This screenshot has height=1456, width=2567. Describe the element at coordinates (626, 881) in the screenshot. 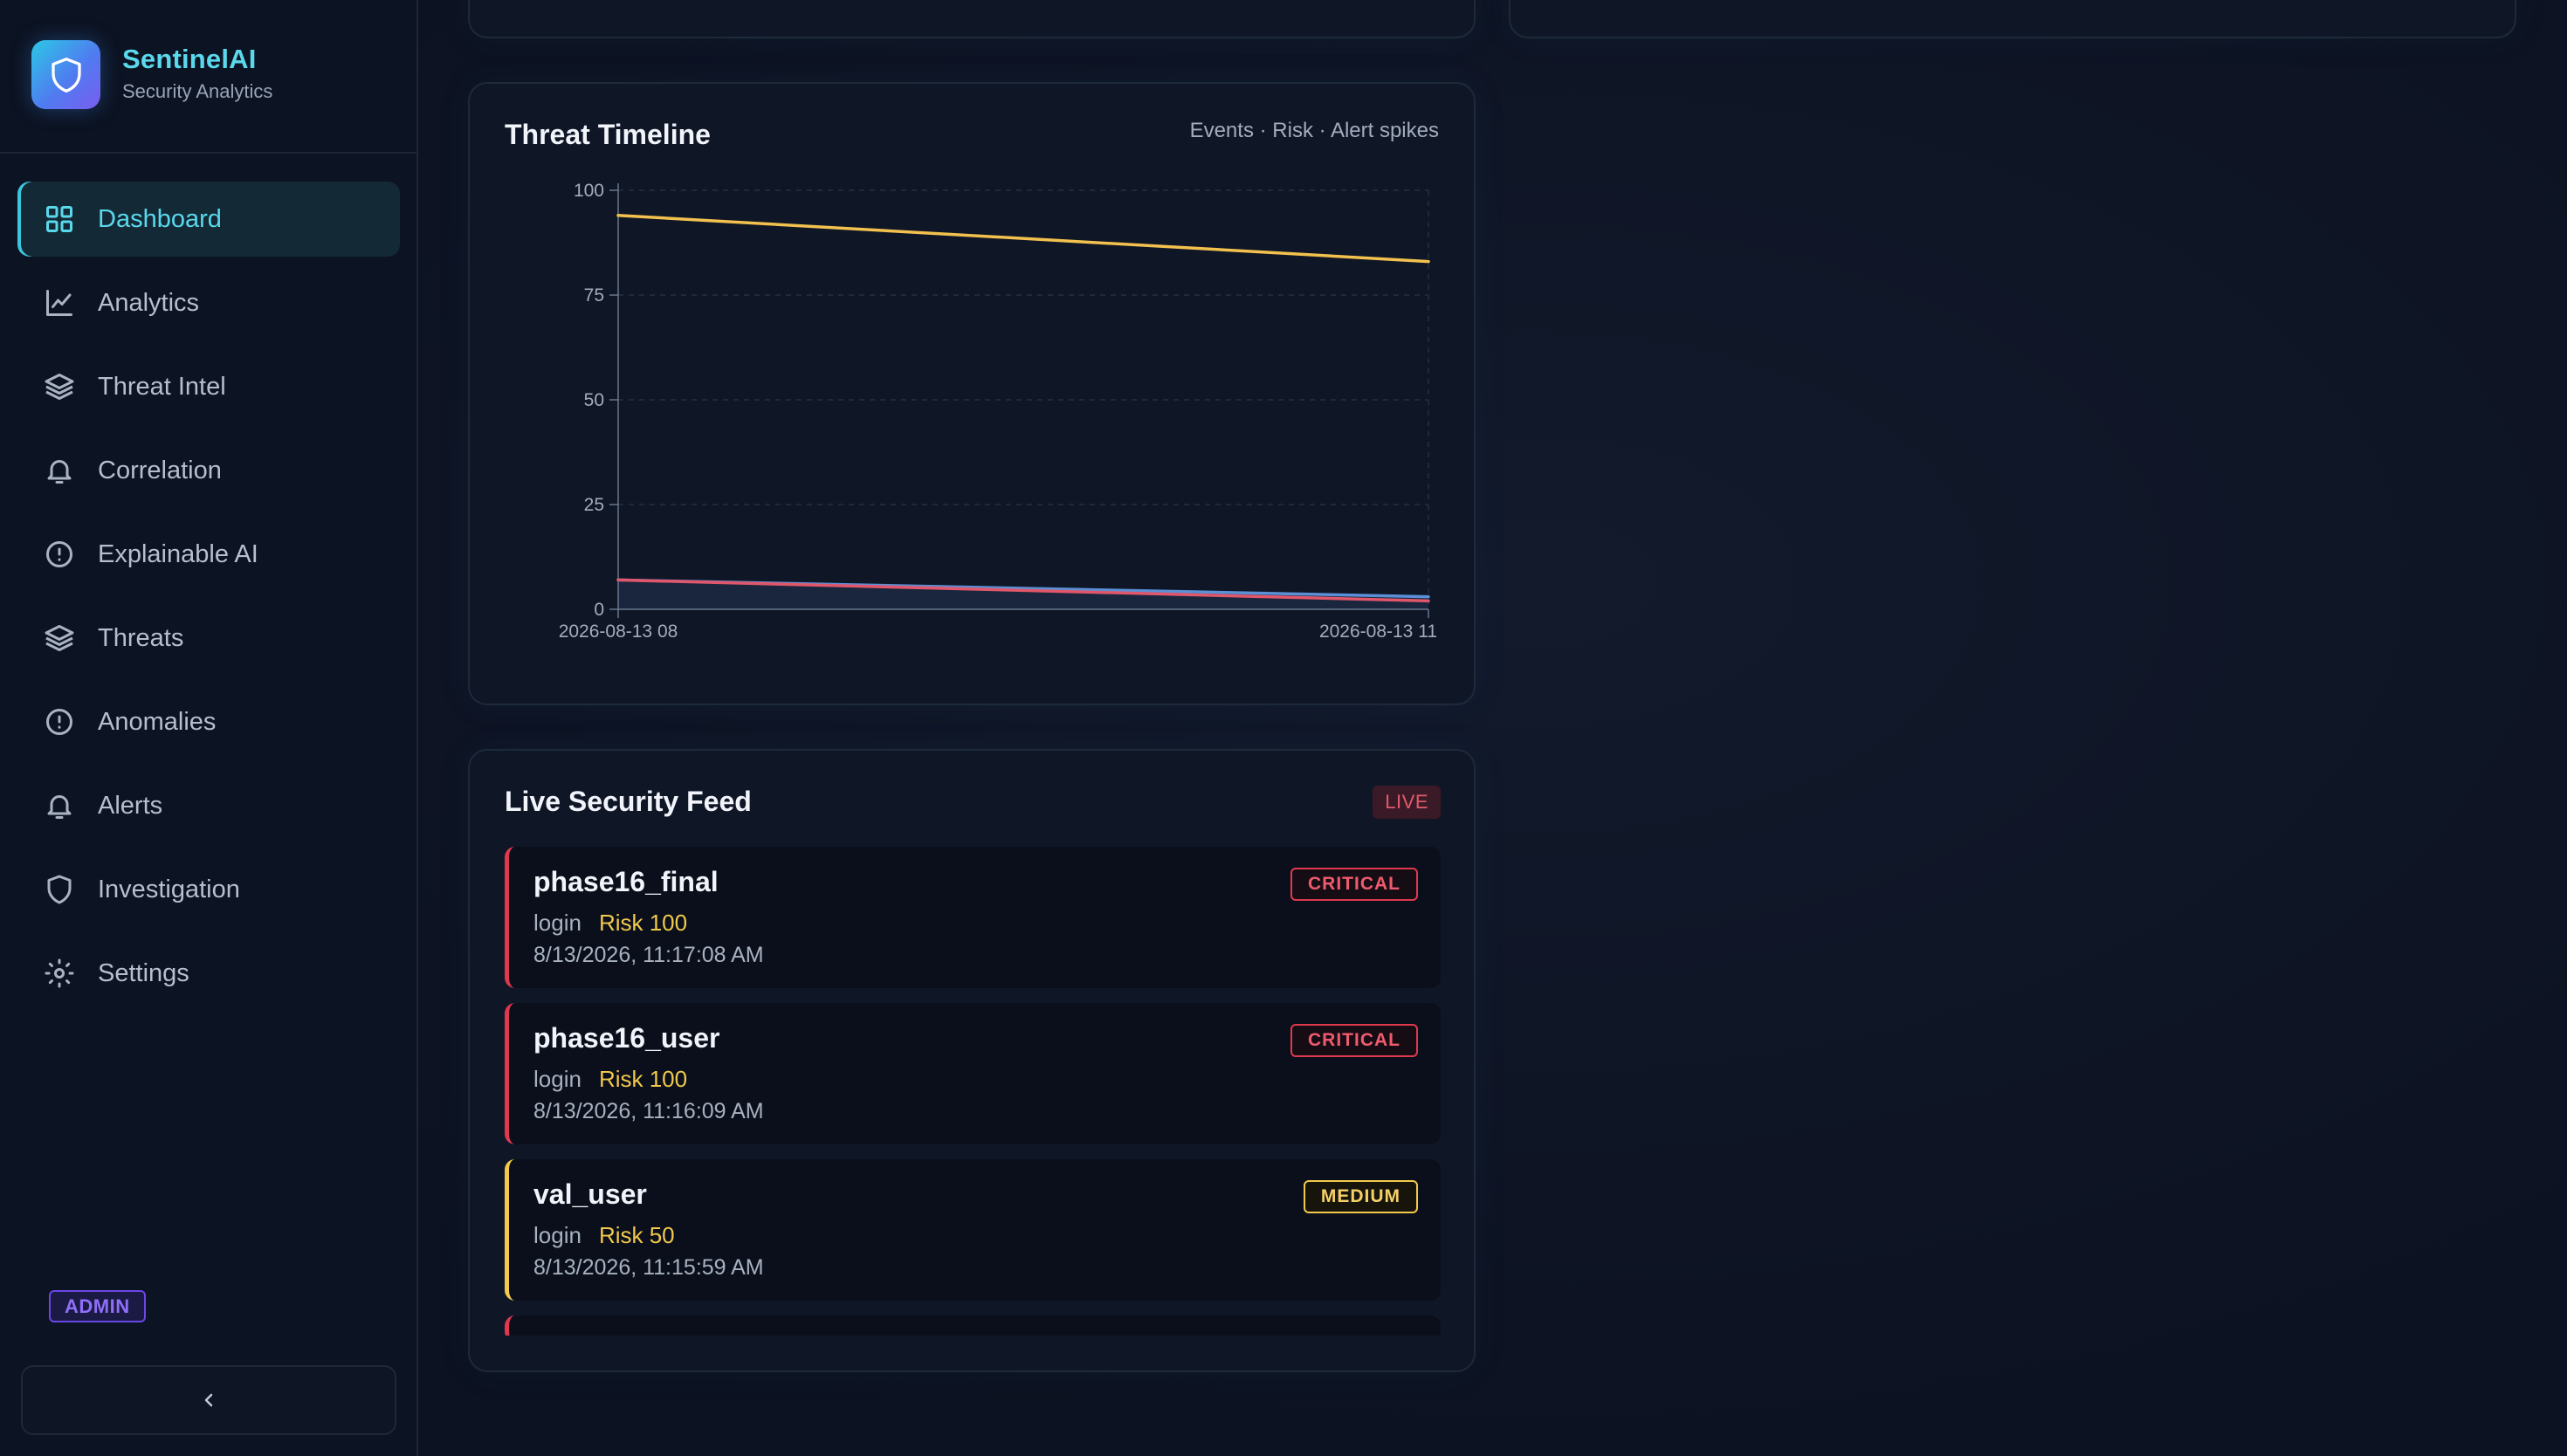

I see `feed-user: phase16_final` at that location.